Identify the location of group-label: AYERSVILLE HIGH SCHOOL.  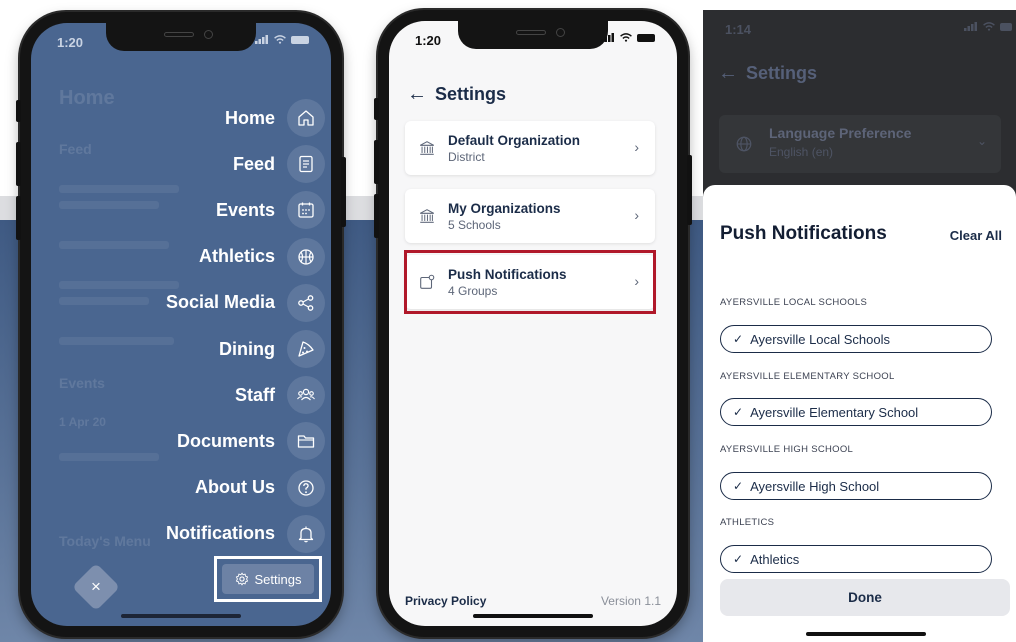
(787, 449).